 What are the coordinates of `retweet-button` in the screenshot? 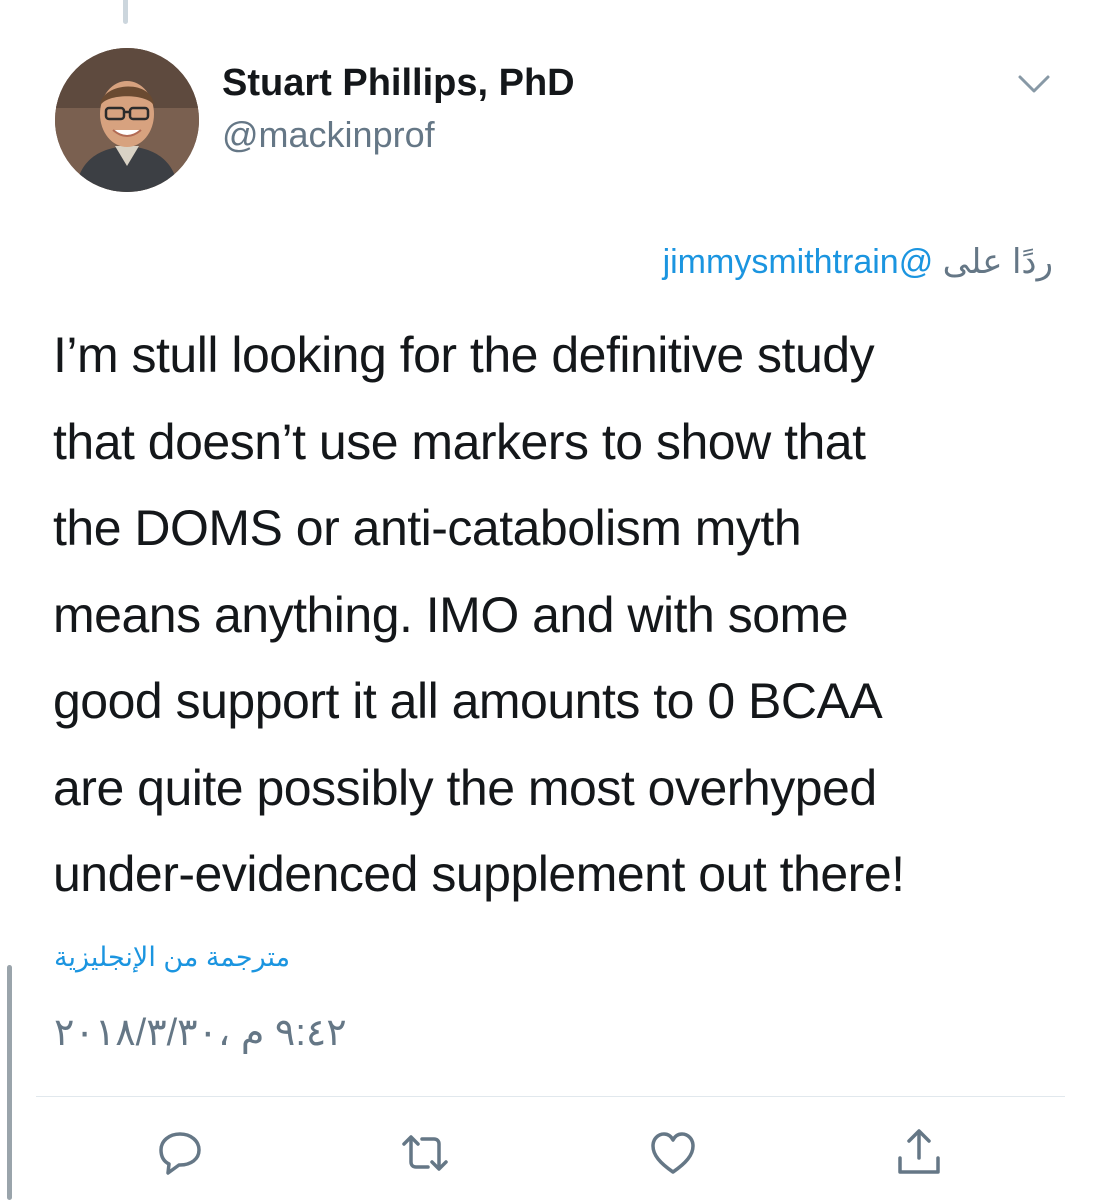 It's located at (425, 1153).